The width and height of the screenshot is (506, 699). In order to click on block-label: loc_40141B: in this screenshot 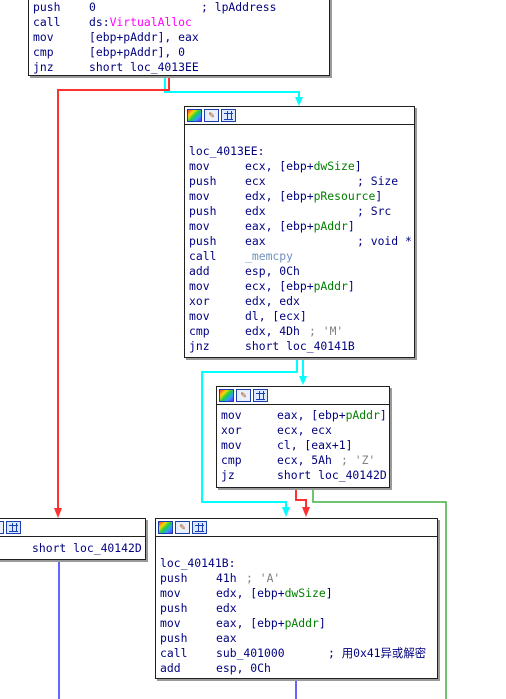, I will do `click(298, 563)`.